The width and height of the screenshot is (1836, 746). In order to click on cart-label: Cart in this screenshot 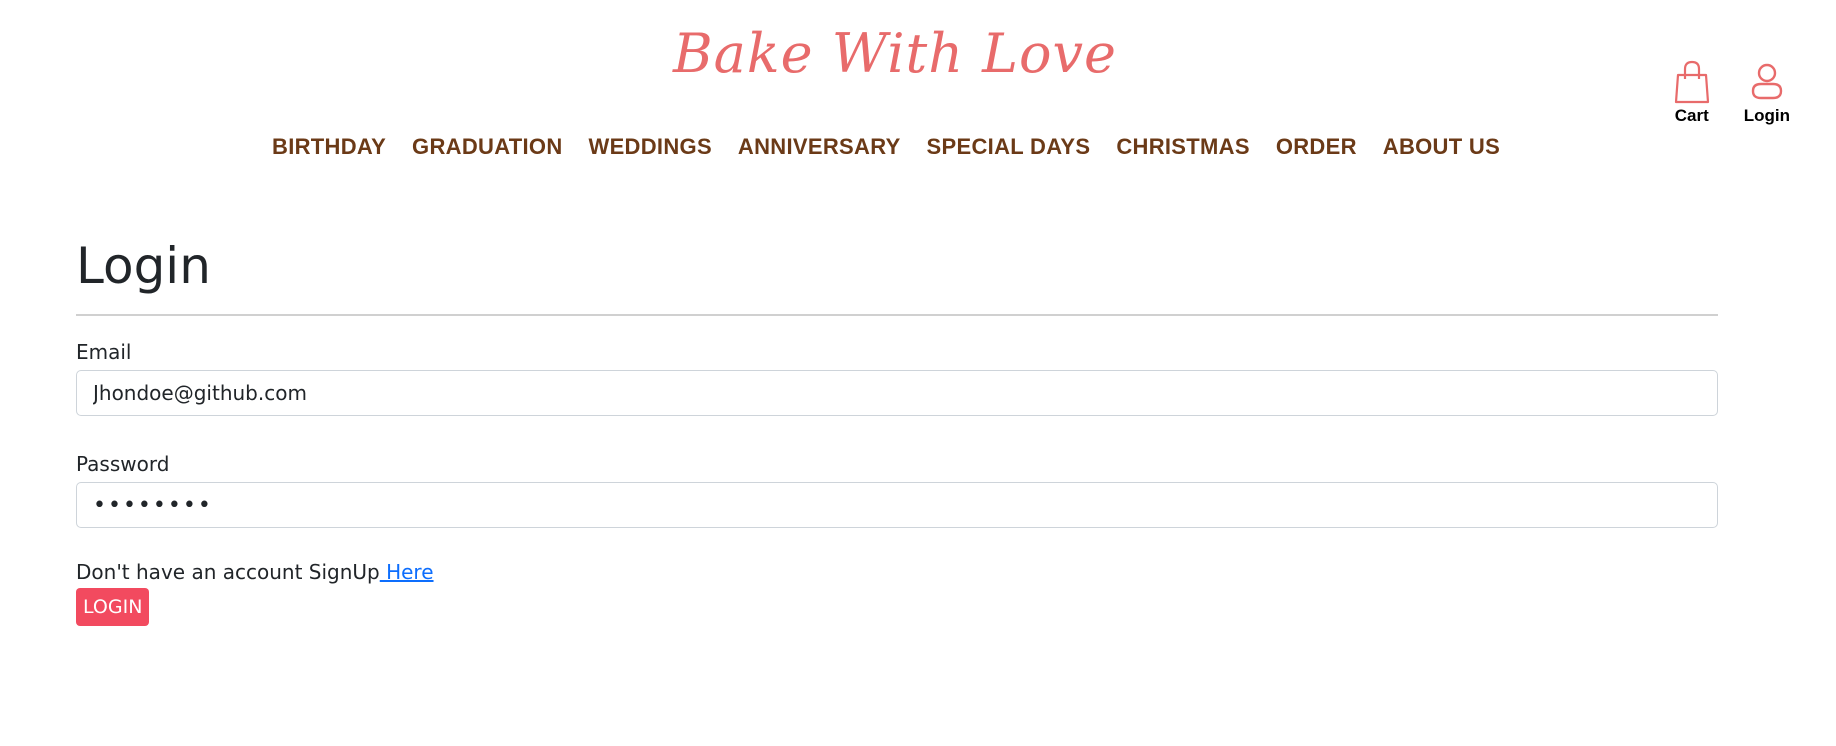, I will do `click(1691, 115)`.